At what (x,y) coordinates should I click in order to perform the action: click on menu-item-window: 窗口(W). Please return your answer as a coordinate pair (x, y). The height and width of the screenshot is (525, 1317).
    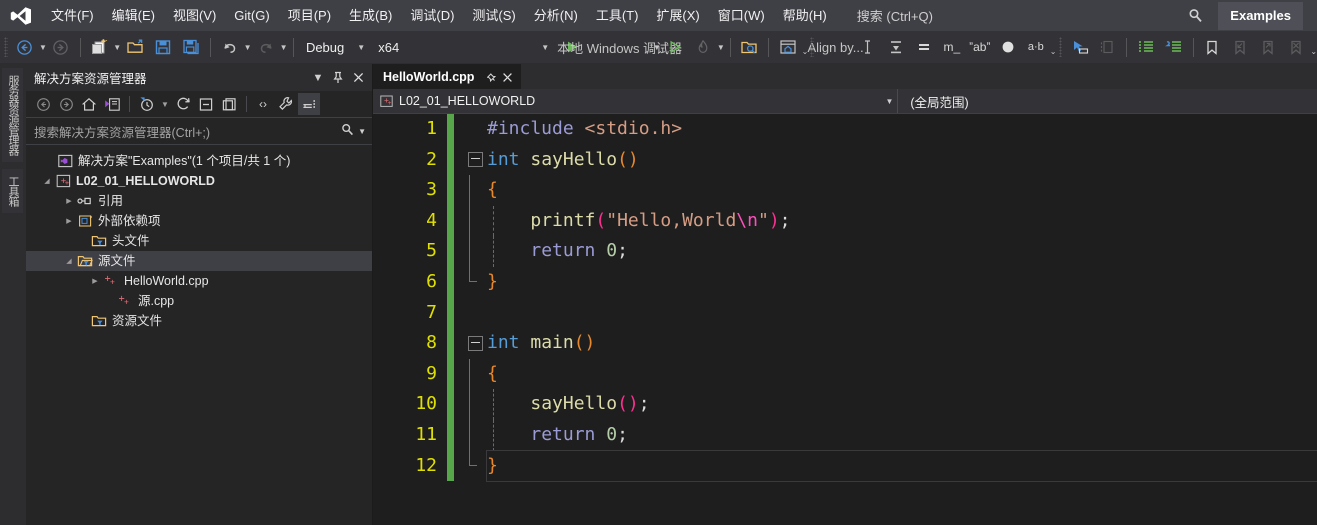
    Looking at the image, I should click on (741, 16).